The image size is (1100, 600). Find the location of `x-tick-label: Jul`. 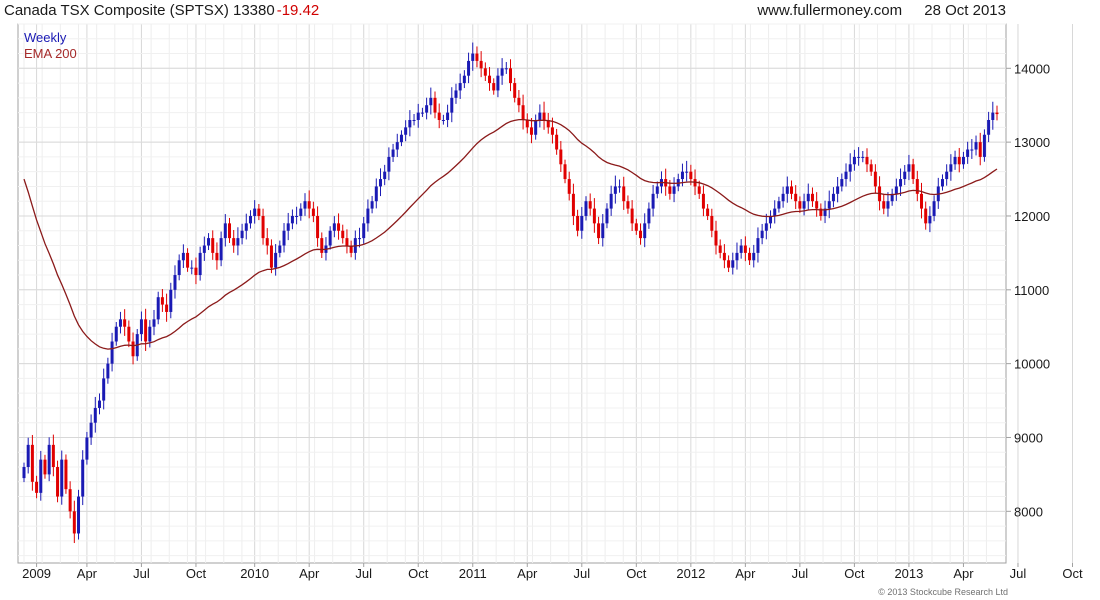

x-tick-label: Jul is located at coordinates (581, 573).